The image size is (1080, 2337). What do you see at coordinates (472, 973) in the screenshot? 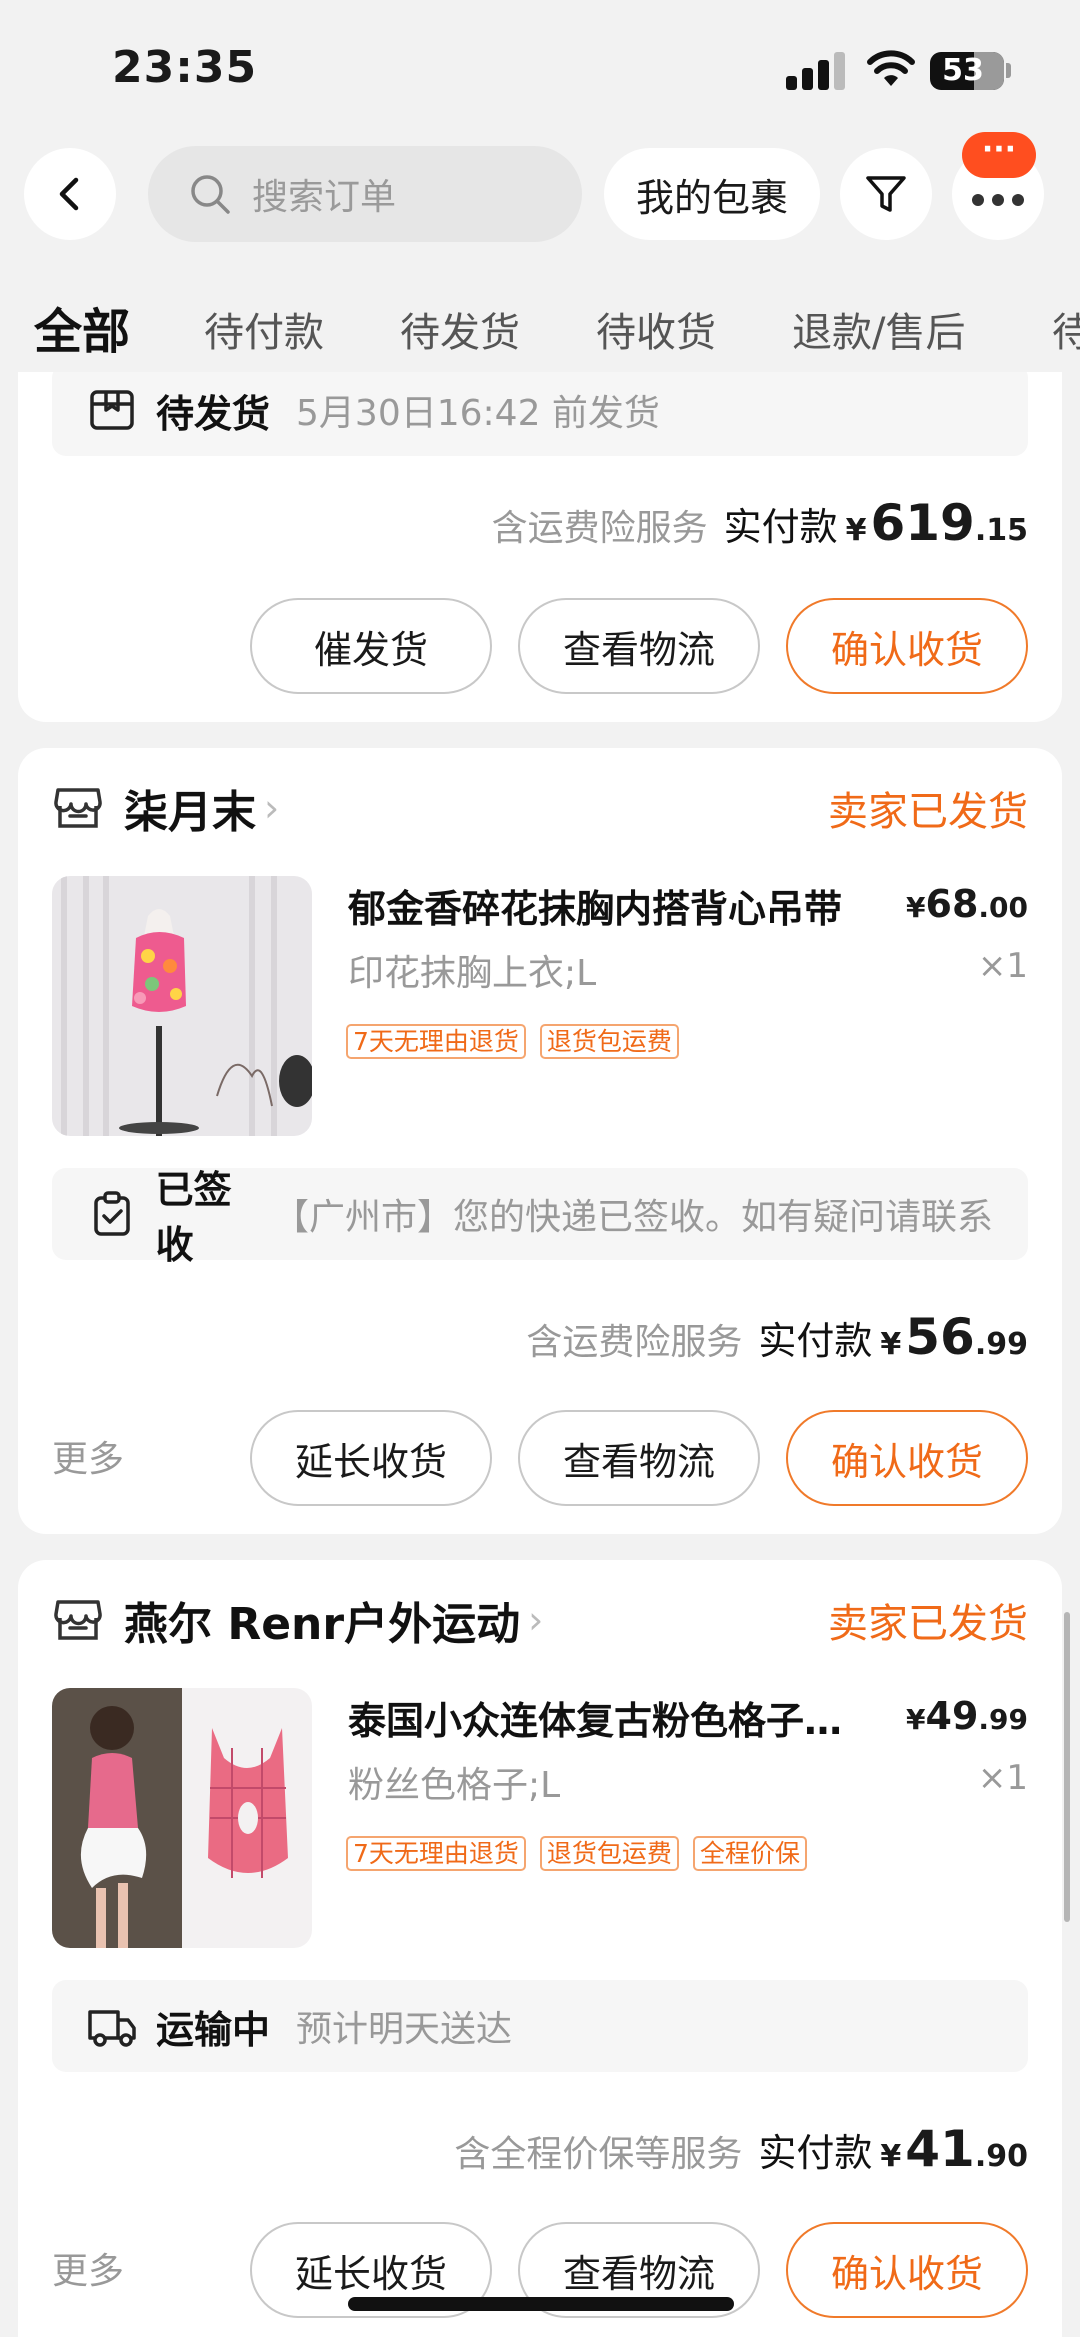
I see `product-spec: 印花抹胸上衣;L` at bounding box center [472, 973].